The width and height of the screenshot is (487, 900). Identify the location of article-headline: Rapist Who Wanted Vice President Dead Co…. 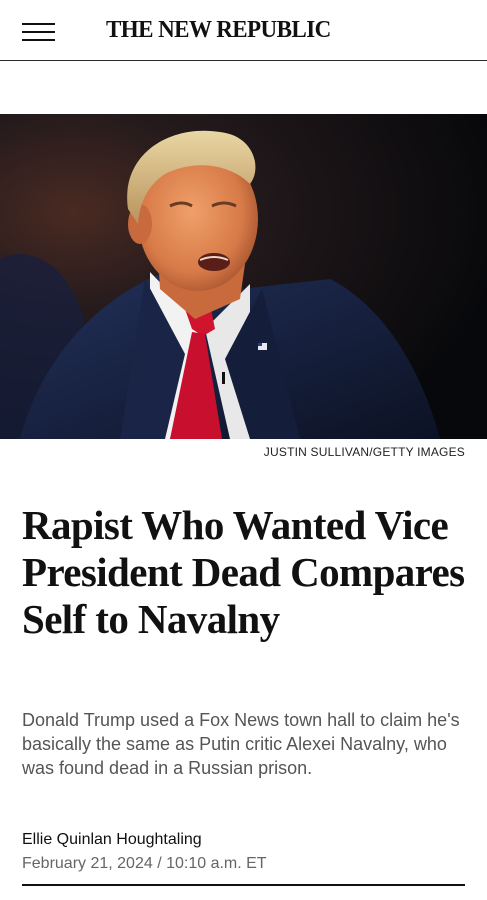
(243, 572).